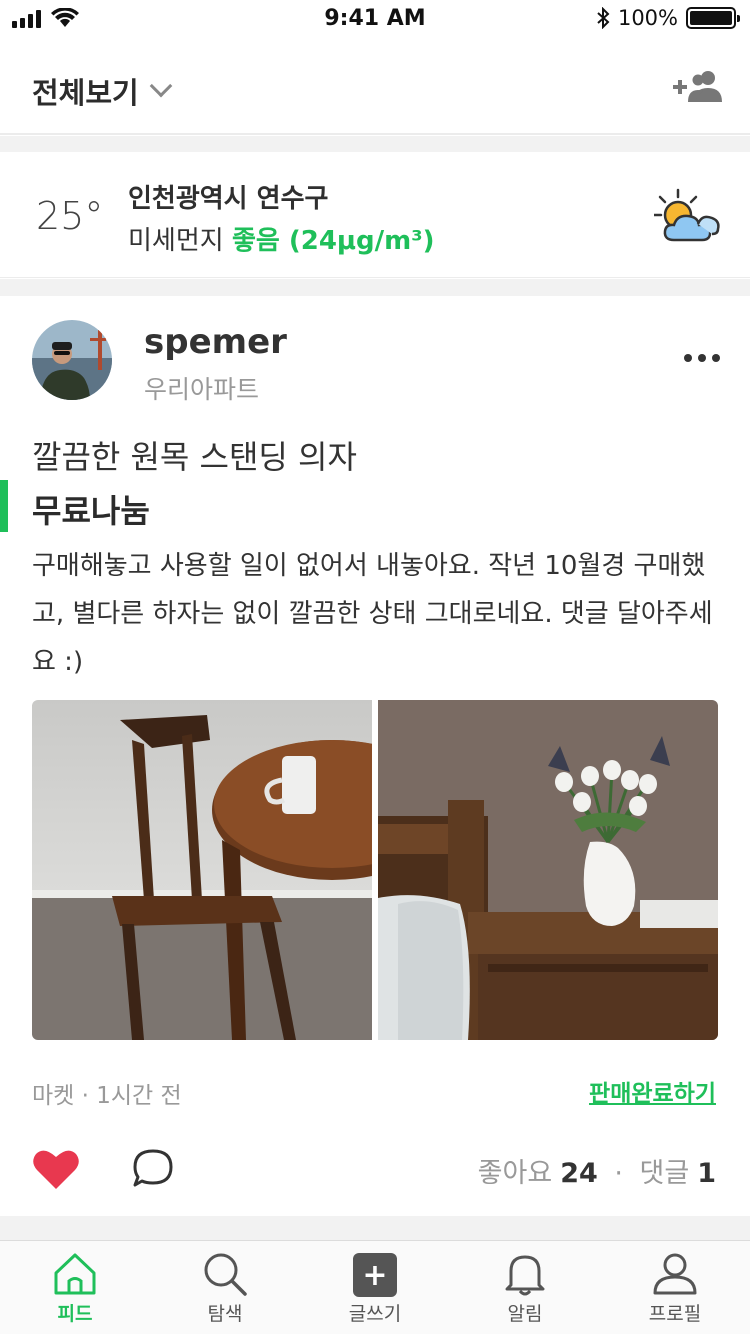 The width and height of the screenshot is (750, 1334). I want to click on add-friend-icon, so click(698, 87).